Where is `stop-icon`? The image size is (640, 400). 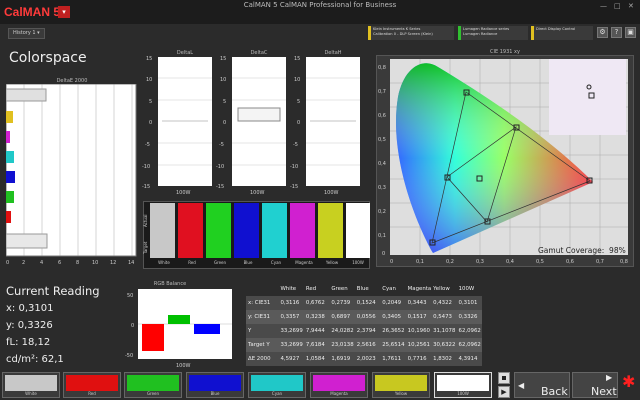 stop-icon is located at coordinates (504, 378).